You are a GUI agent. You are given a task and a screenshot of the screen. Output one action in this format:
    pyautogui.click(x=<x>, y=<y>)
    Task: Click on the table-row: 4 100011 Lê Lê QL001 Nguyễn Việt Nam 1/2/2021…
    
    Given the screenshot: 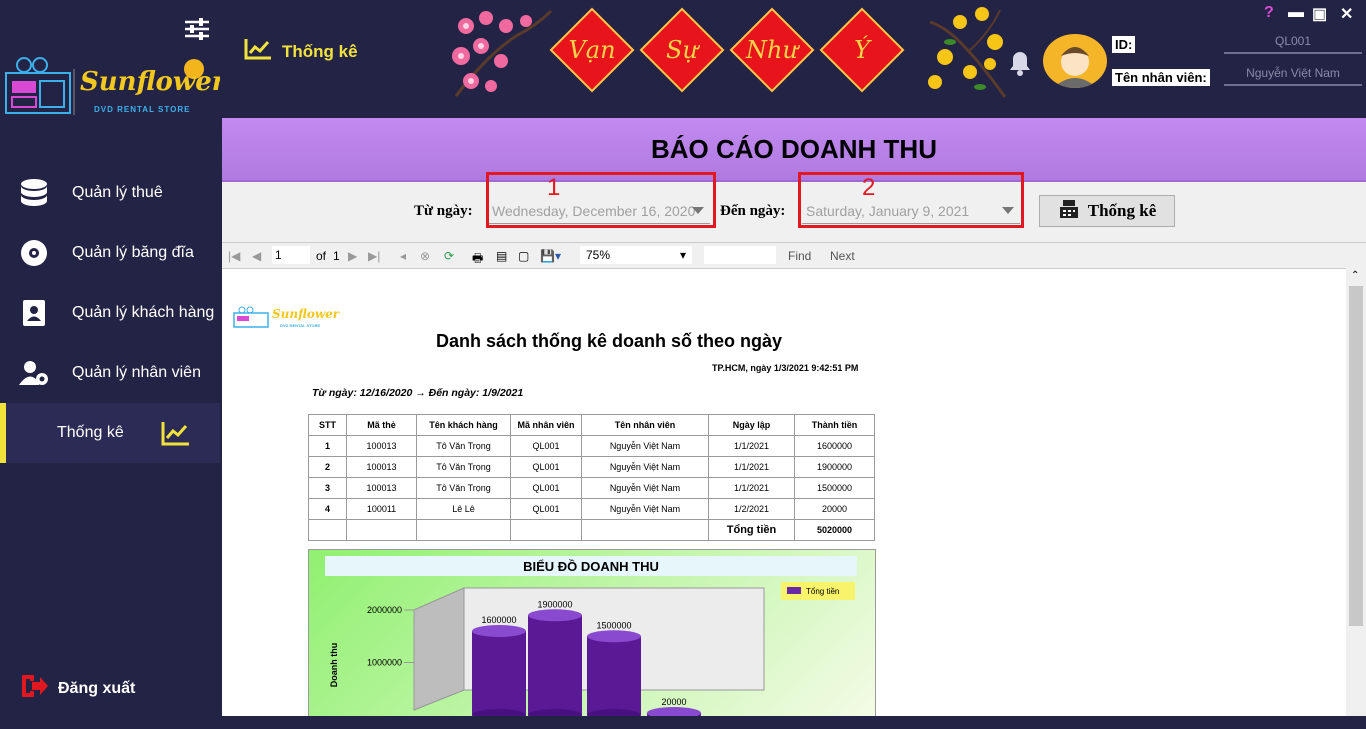 What is the action you would take?
    pyautogui.click(x=591, y=509)
    